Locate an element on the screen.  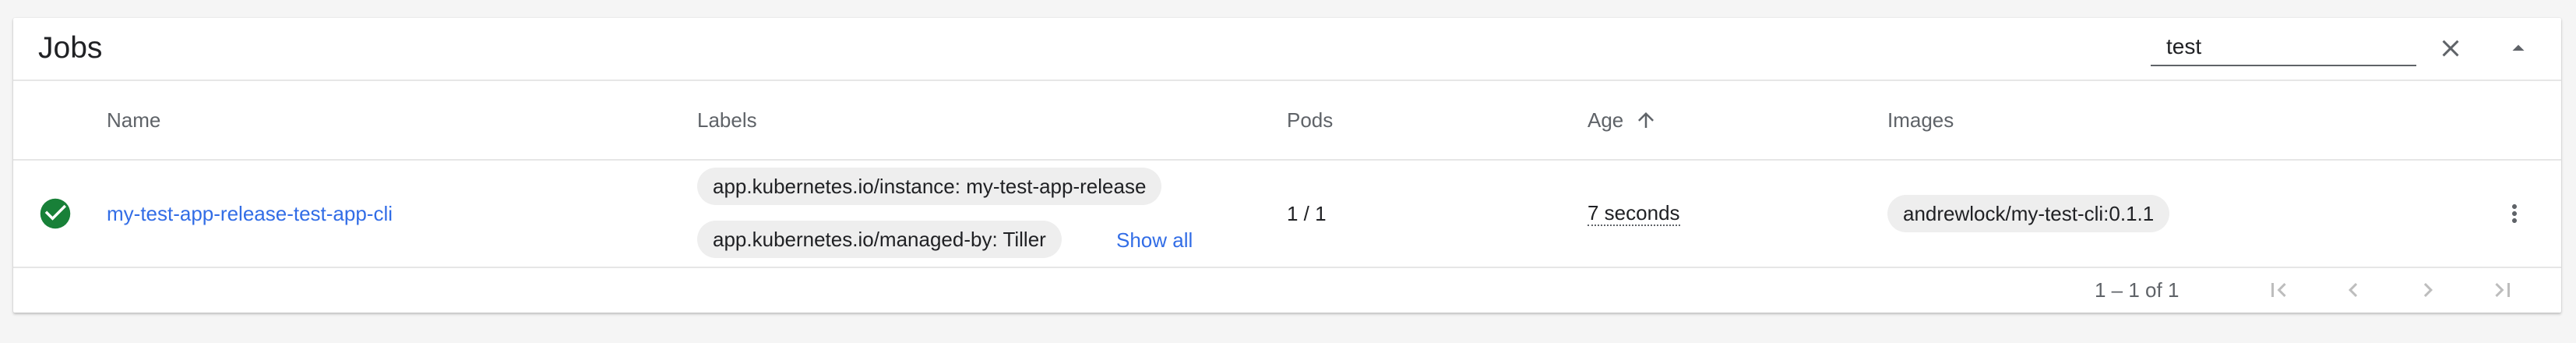
last-page-icon is located at coordinates (2503, 290).